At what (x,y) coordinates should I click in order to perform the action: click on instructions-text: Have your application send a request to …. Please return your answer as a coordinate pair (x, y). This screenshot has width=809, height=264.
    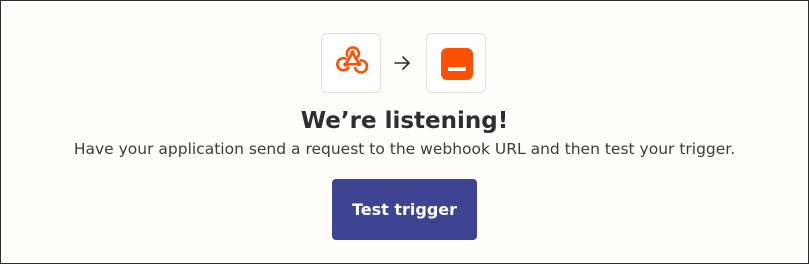
    Looking at the image, I should click on (404, 149).